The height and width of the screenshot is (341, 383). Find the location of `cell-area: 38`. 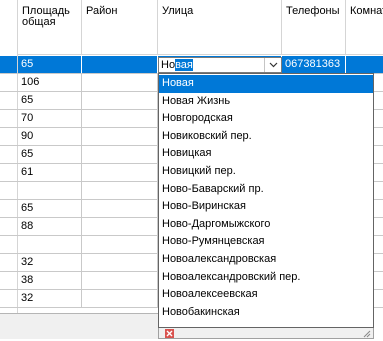

cell-area: 38 is located at coordinates (50, 280).